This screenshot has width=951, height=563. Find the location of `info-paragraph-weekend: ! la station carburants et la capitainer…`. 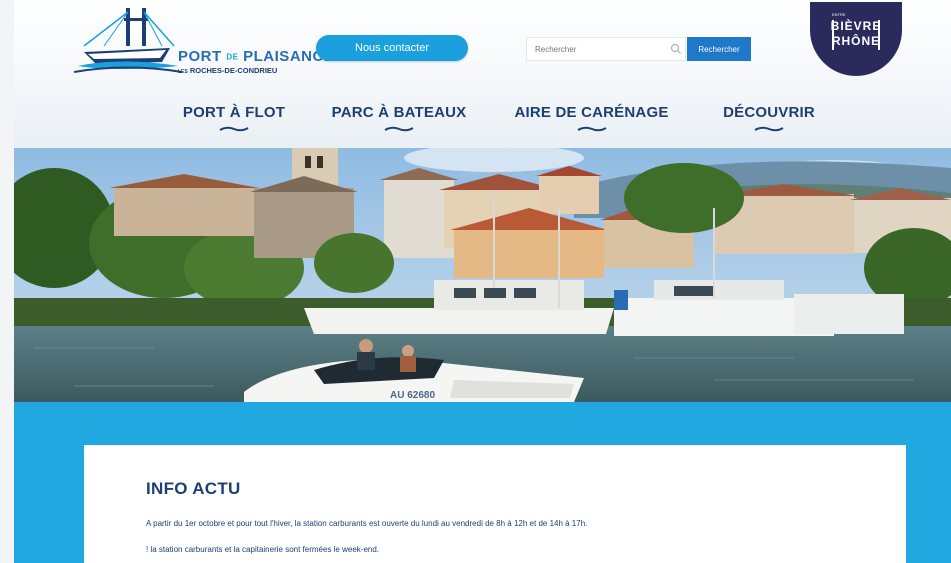

info-paragraph-weekend: ! la station carburants et la capitainer… is located at coordinates (263, 549).